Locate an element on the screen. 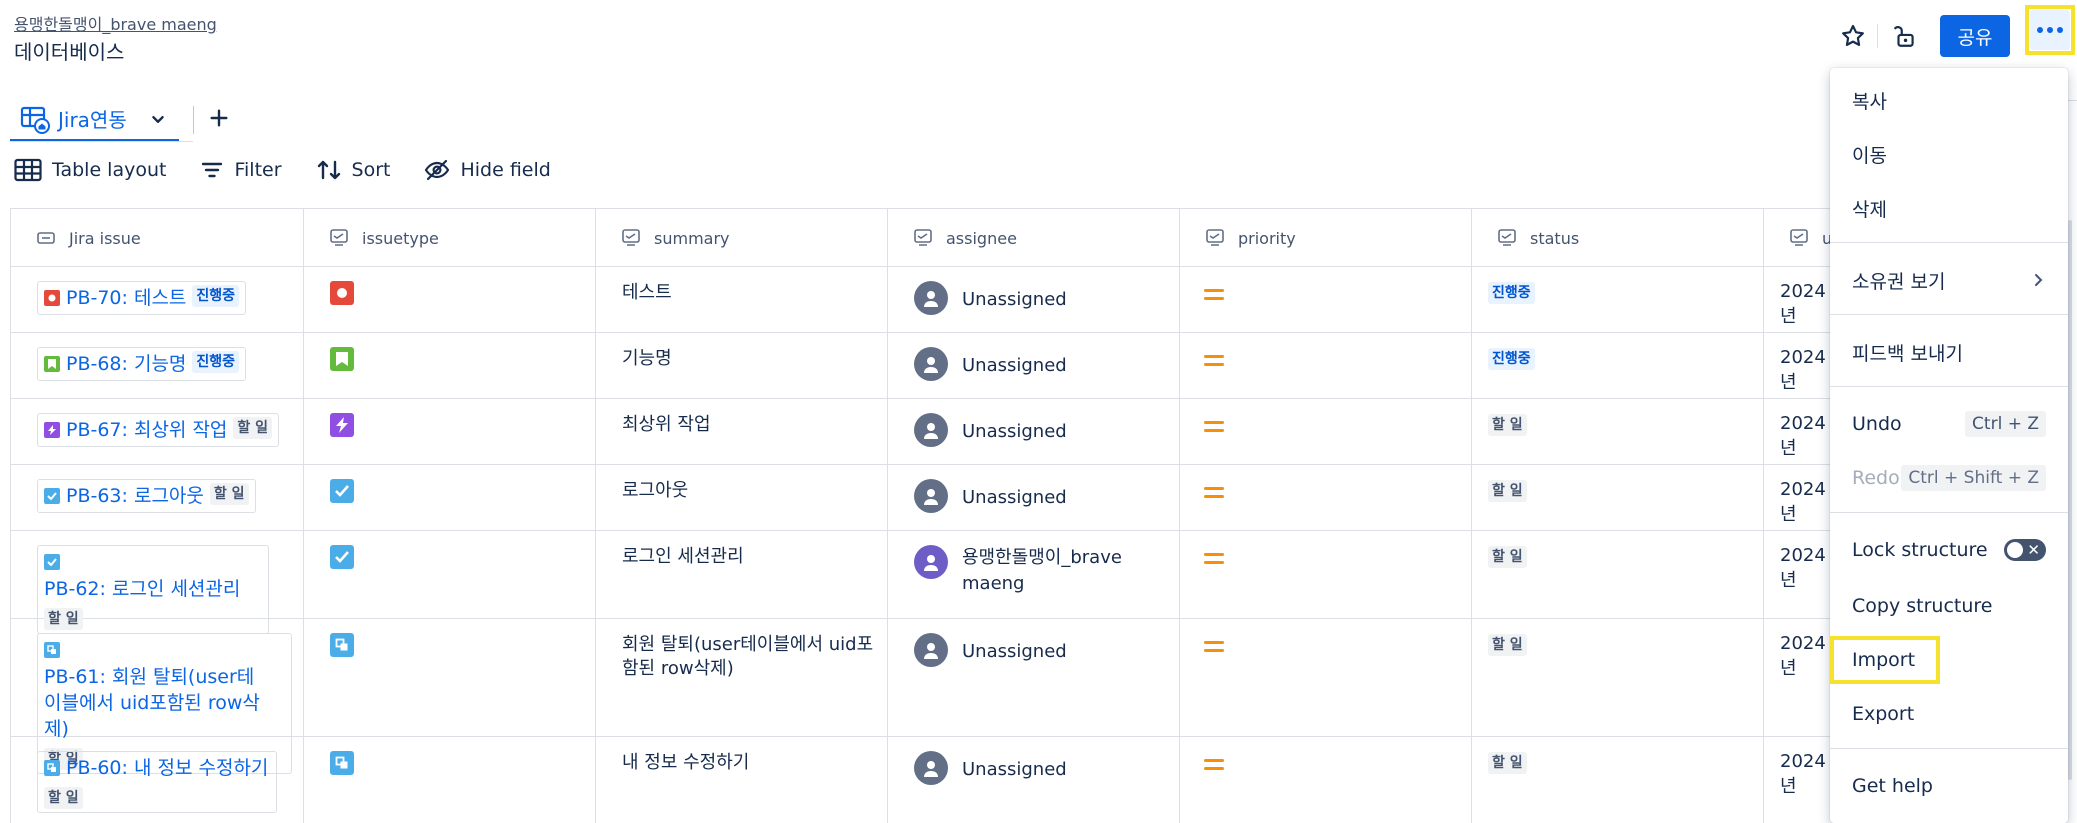  menu-item-label: Copy structure is located at coordinates (1922, 606).